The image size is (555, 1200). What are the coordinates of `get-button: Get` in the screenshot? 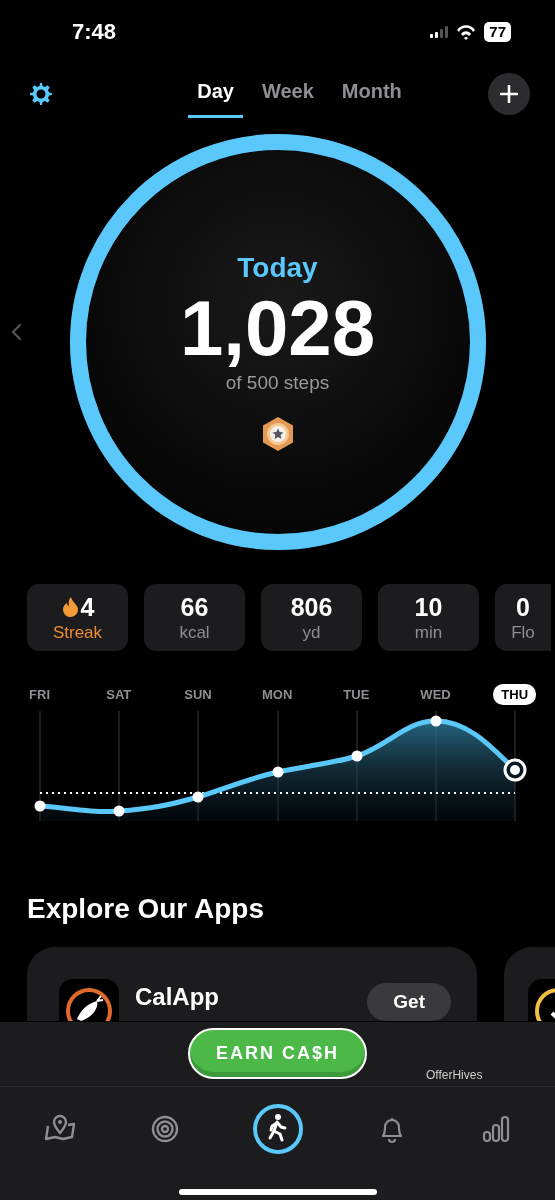 It's located at (409, 1002).